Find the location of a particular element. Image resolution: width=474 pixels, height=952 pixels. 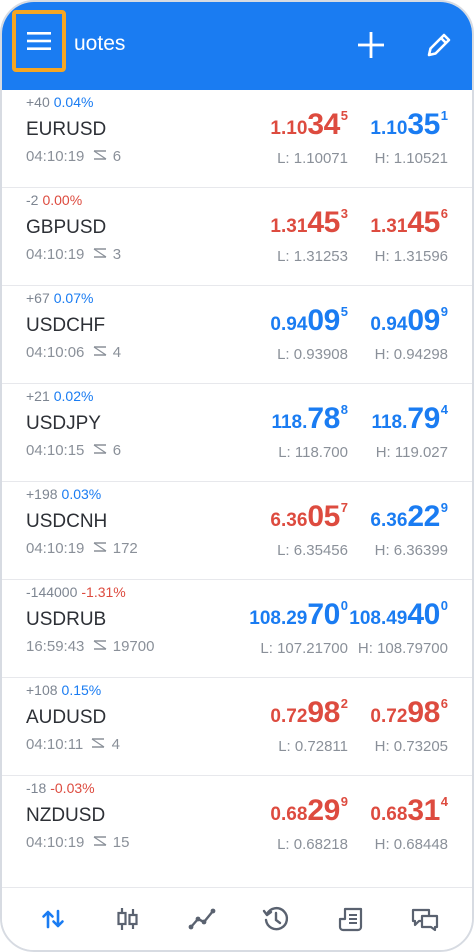

tick-meta: 04:10:19 6 is located at coordinates (73, 156).